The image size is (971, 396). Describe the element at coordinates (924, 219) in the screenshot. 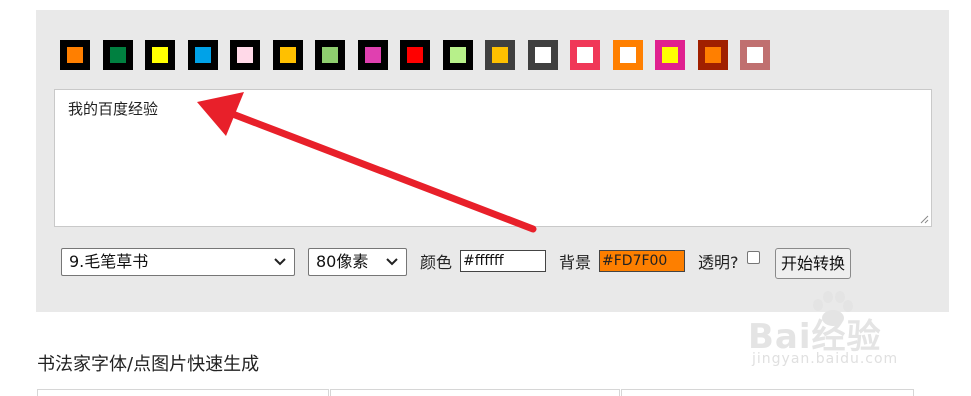

I see `resize-grip-icon` at that location.